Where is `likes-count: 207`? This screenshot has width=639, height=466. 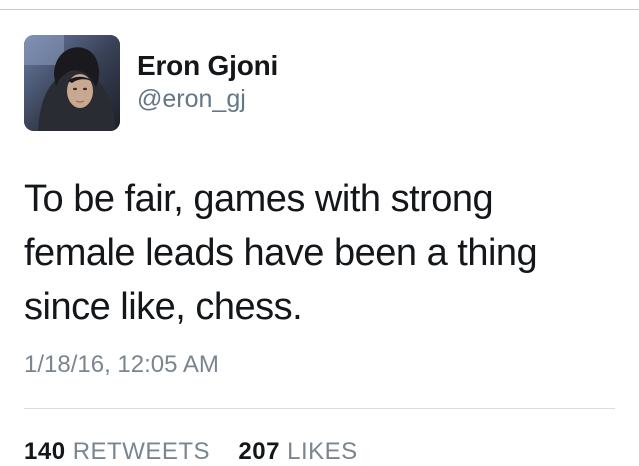 likes-count: 207 is located at coordinates (259, 451).